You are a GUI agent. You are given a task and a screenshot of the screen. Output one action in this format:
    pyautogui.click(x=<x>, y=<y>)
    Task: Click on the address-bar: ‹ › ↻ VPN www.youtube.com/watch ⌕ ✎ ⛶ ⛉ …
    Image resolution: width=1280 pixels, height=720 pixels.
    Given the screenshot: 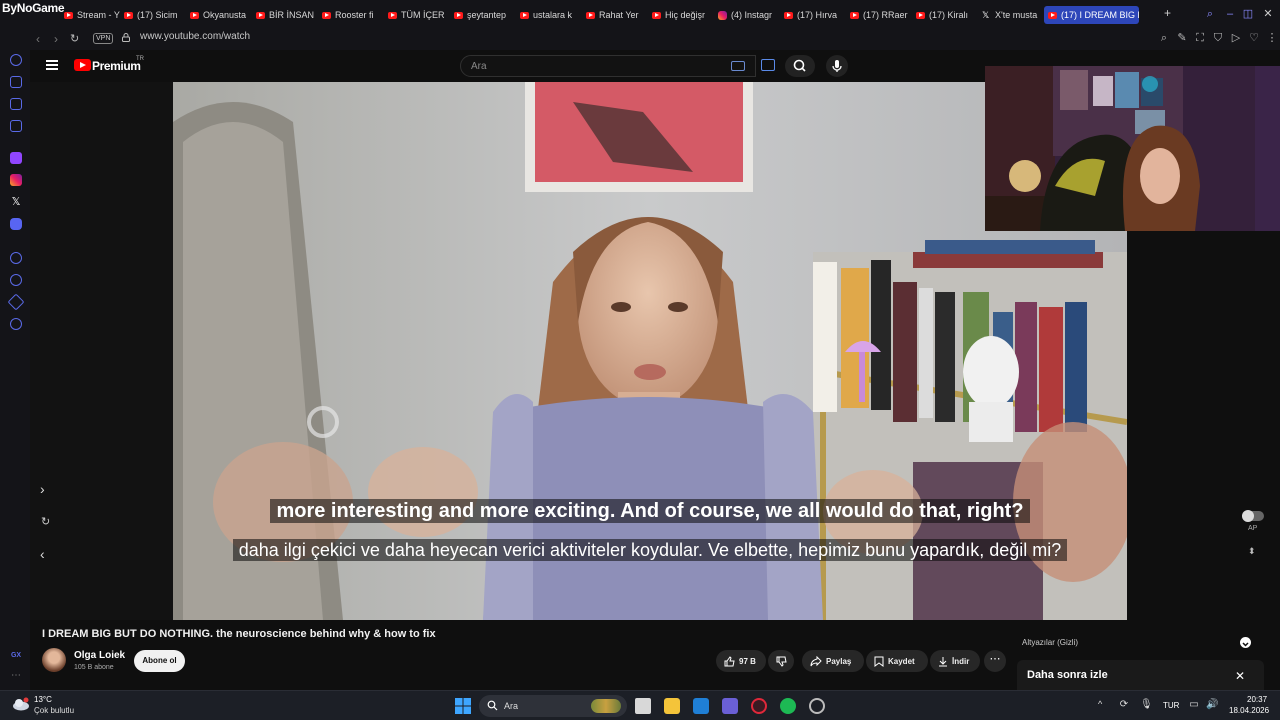 What is the action you would take?
    pyautogui.click(x=655, y=40)
    